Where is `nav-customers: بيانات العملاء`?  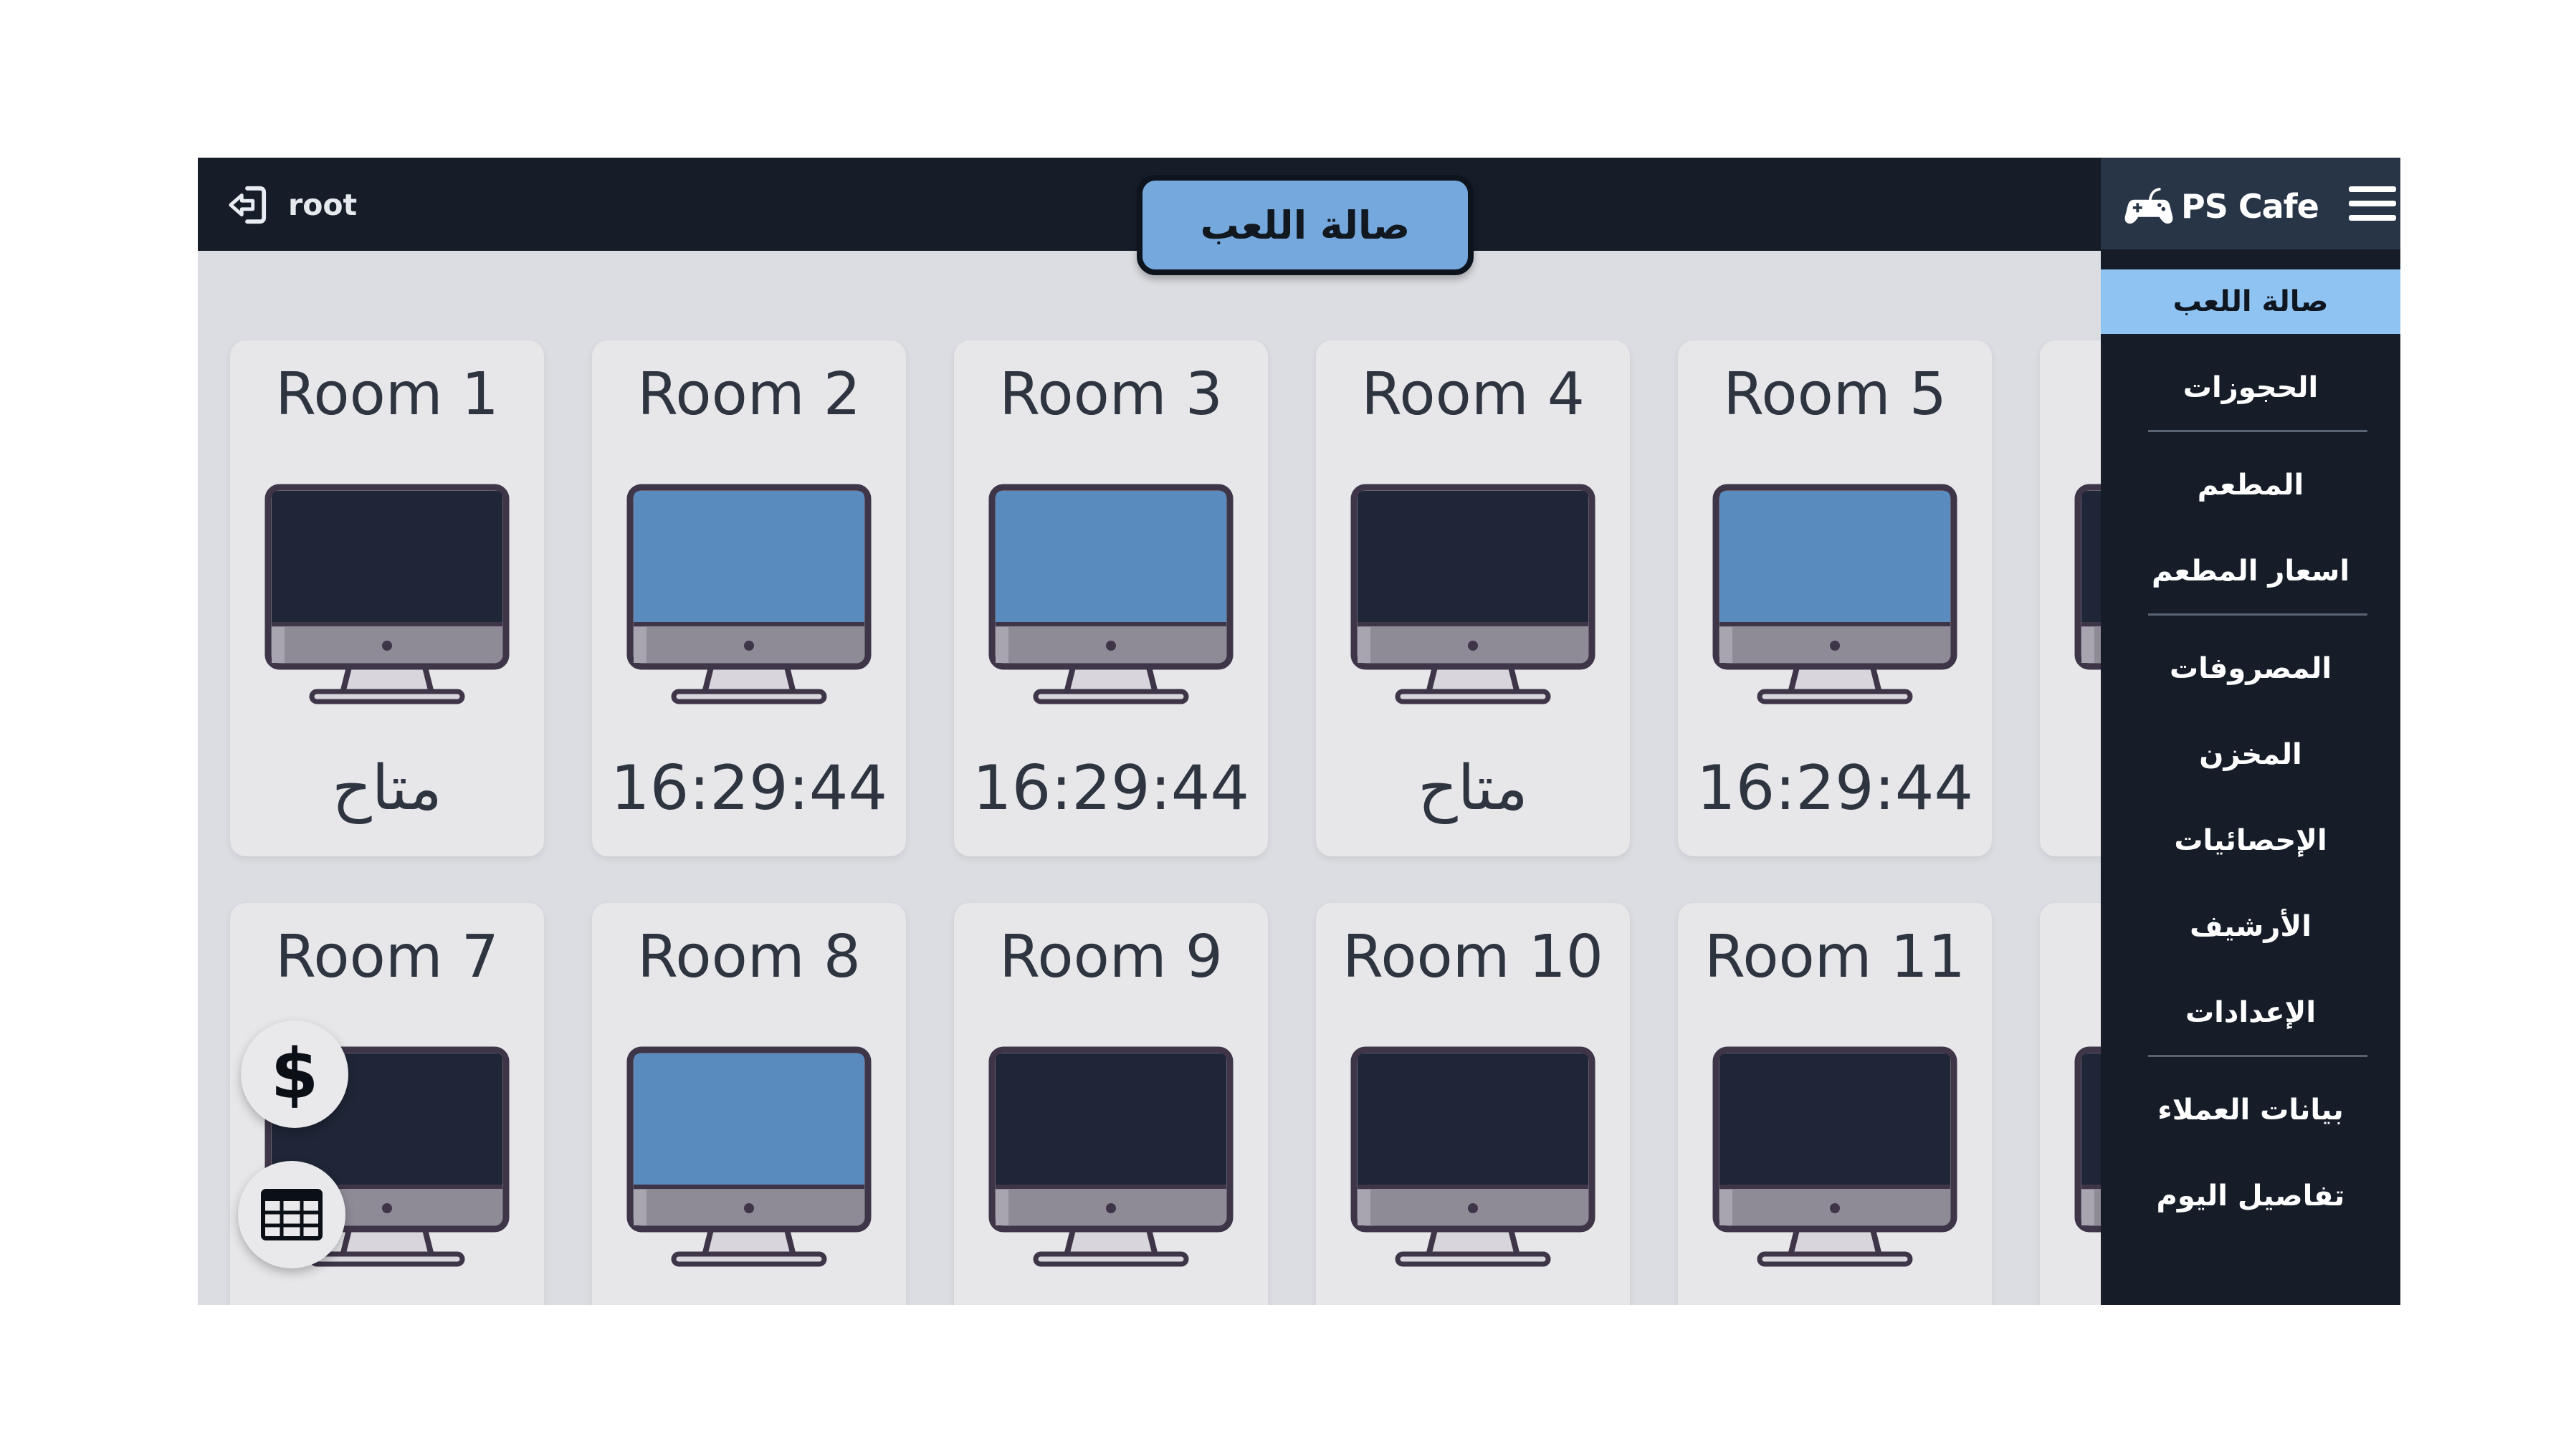
nav-customers: بيانات العملاء is located at coordinates (2250, 1110).